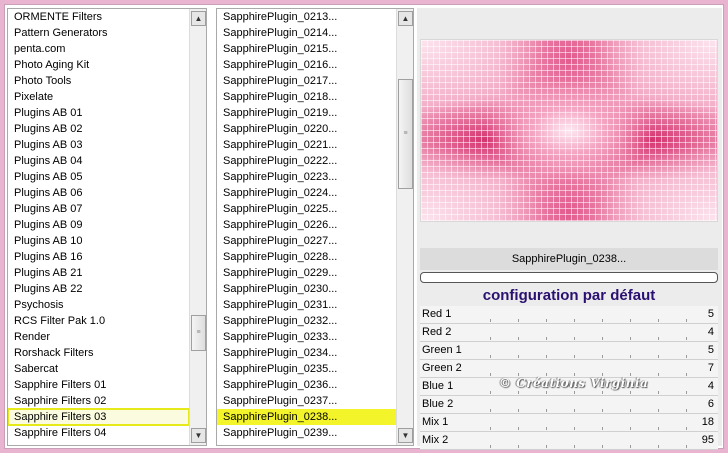 The width and height of the screenshot is (728, 453). I want to click on param-row: Green 1 5, so click(569, 351).